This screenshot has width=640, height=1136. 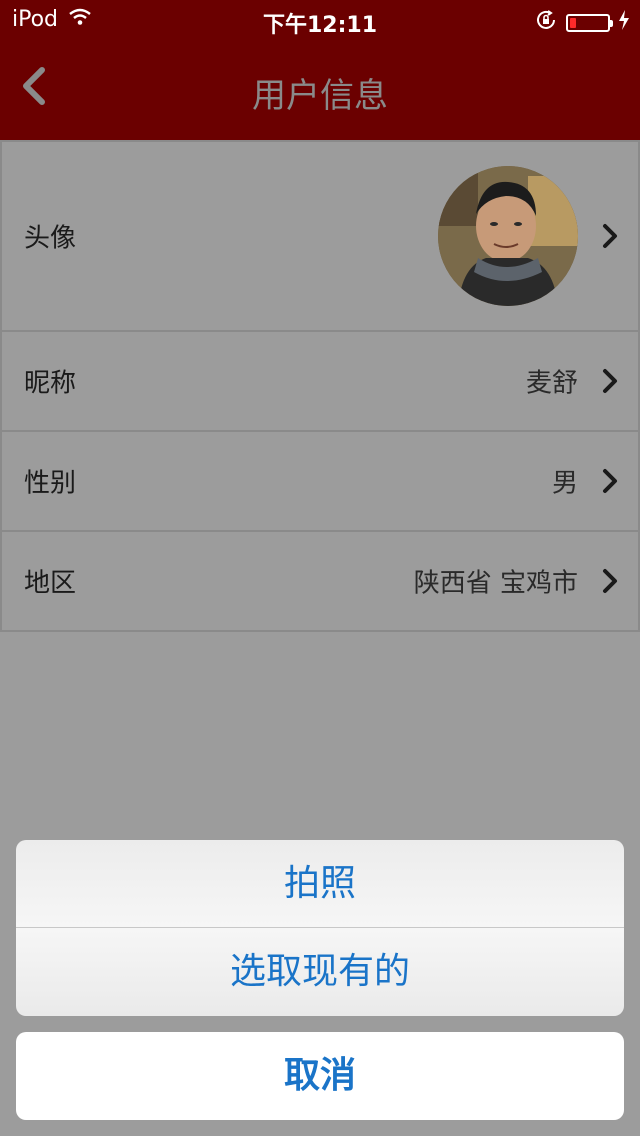 What do you see at coordinates (320, 884) in the screenshot?
I see `take-photo-button: 拍照` at bounding box center [320, 884].